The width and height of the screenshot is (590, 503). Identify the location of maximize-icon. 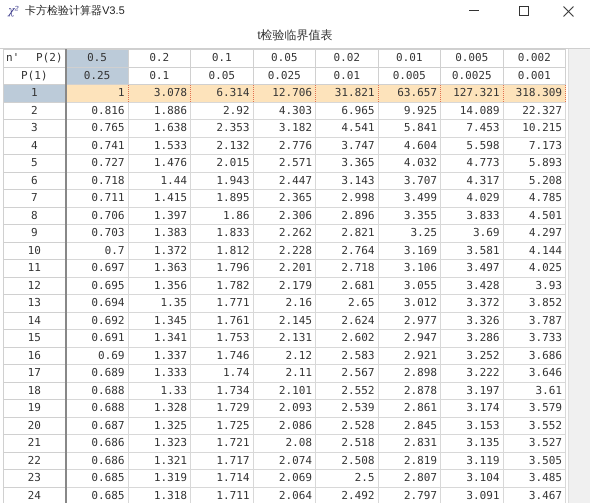
(524, 11).